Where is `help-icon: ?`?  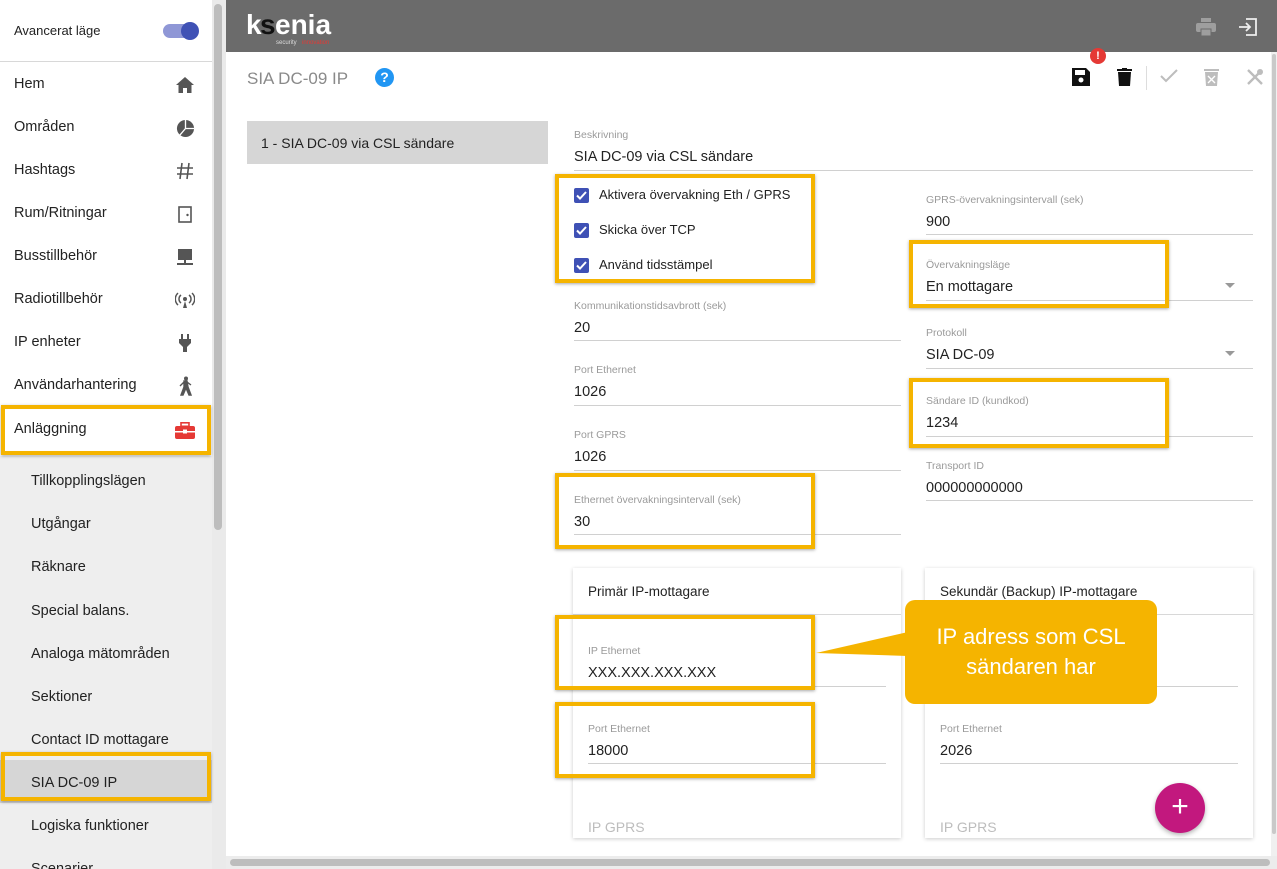
help-icon: ? is located at coordinates (384, 77).